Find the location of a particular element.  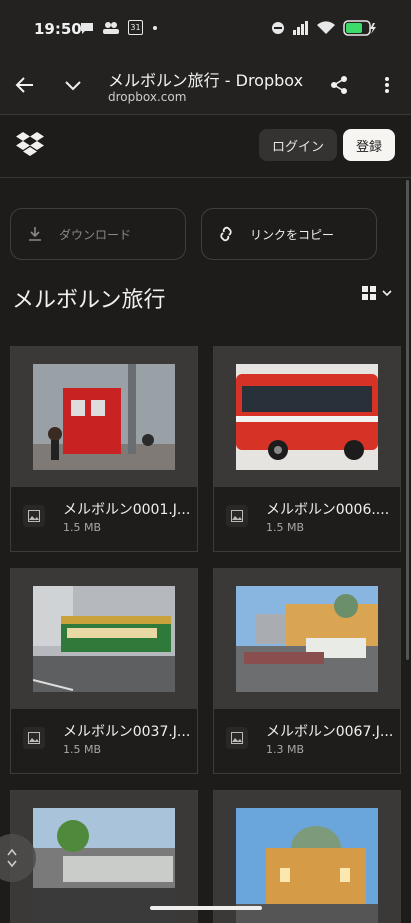

download-label: ダウンロード is located at coordinates (95, 234).